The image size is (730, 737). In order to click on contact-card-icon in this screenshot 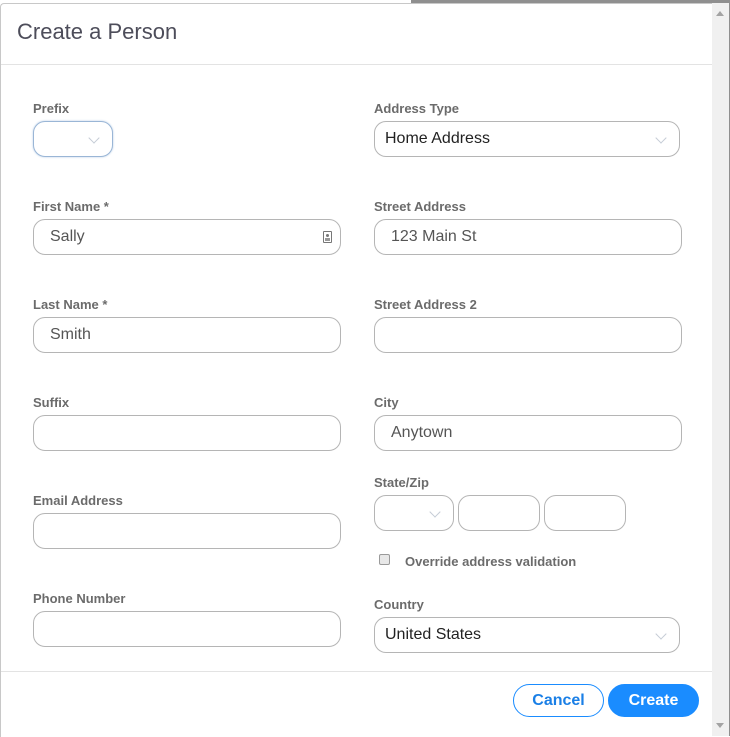, I will do `click(327, 237)`.